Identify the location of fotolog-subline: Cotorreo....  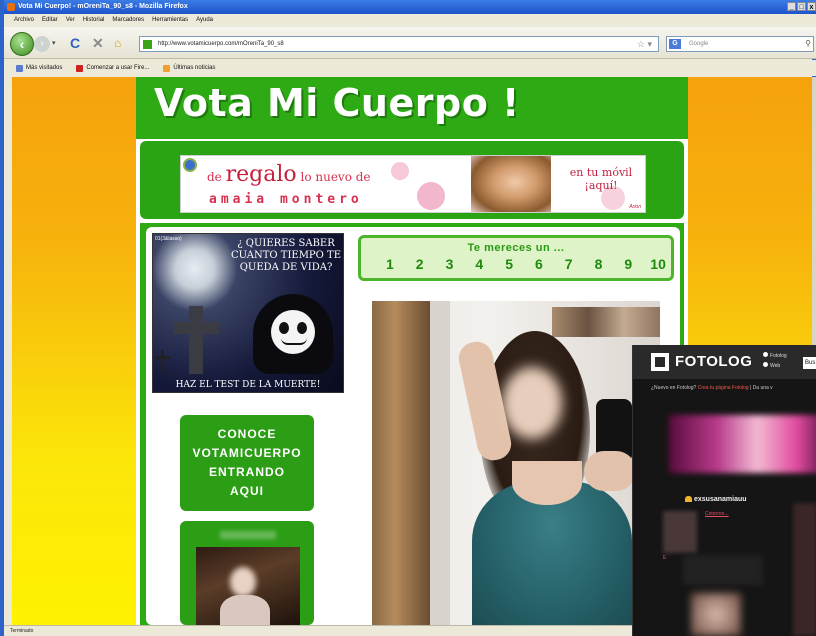
(717, 514).